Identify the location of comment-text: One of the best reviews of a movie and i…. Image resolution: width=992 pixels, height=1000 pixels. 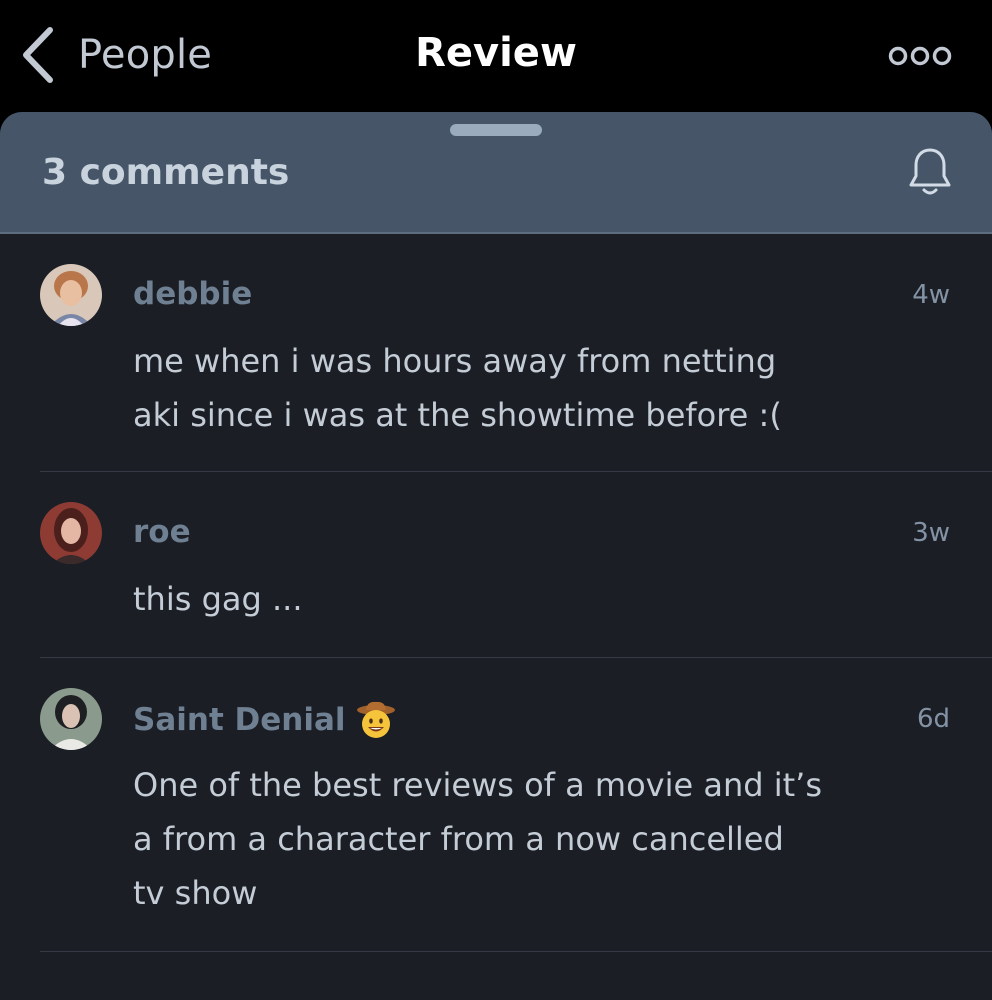
(477, 839).